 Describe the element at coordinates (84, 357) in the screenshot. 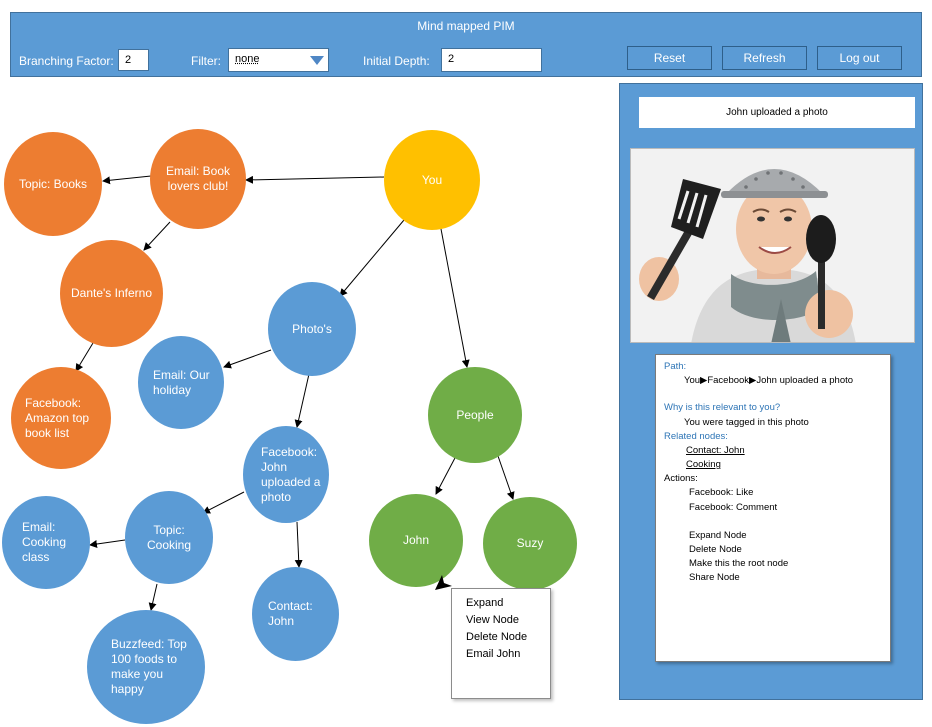

I see `edge-dantes-fb-amazon` at that location.